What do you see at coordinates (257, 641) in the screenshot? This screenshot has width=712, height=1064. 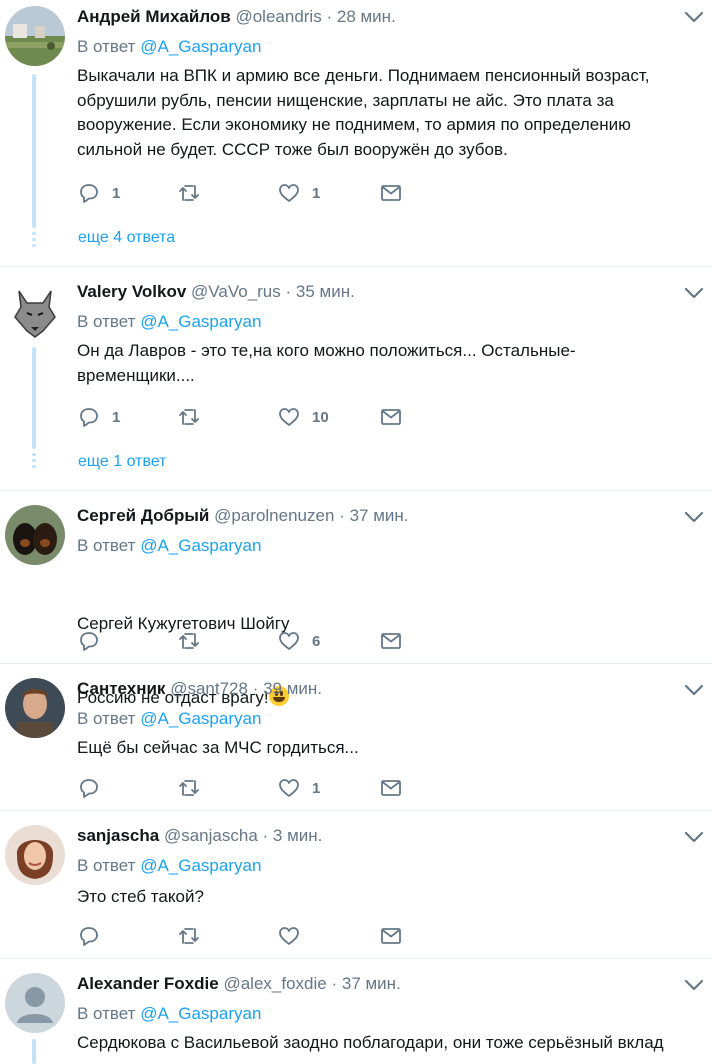 I see `tweet-actions: 6` at bounding box center [257, 641].